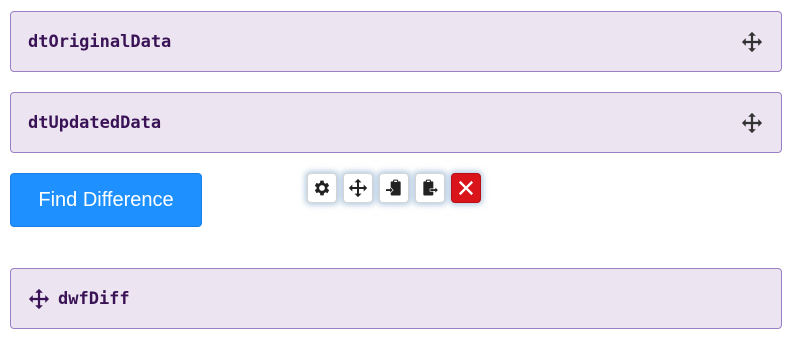 The image size is (792, 337). Describe the element at coordinates (95, 122) in the screenshot. I see `panel-label: dtUpdatedData` at that location.